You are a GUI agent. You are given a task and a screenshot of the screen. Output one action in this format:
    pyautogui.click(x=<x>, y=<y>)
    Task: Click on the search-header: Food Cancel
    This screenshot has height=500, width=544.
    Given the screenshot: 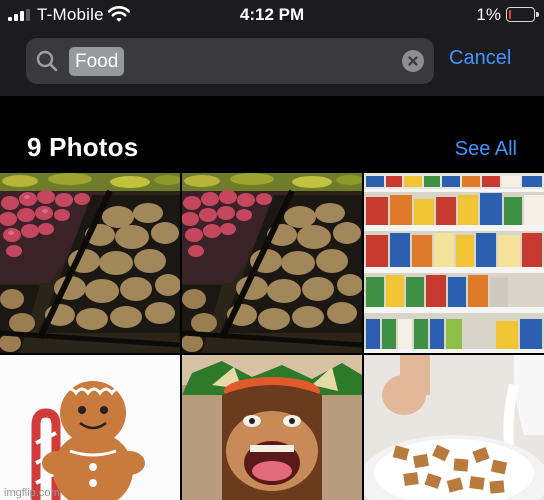 What is the action you would take?
    pyautogui.click(x=272, y=63)
    